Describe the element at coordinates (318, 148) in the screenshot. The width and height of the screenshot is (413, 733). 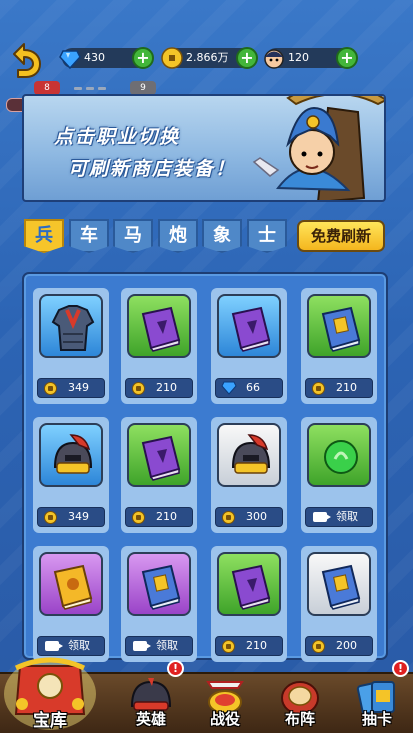
I see `strategist-hero-icon` at that location.